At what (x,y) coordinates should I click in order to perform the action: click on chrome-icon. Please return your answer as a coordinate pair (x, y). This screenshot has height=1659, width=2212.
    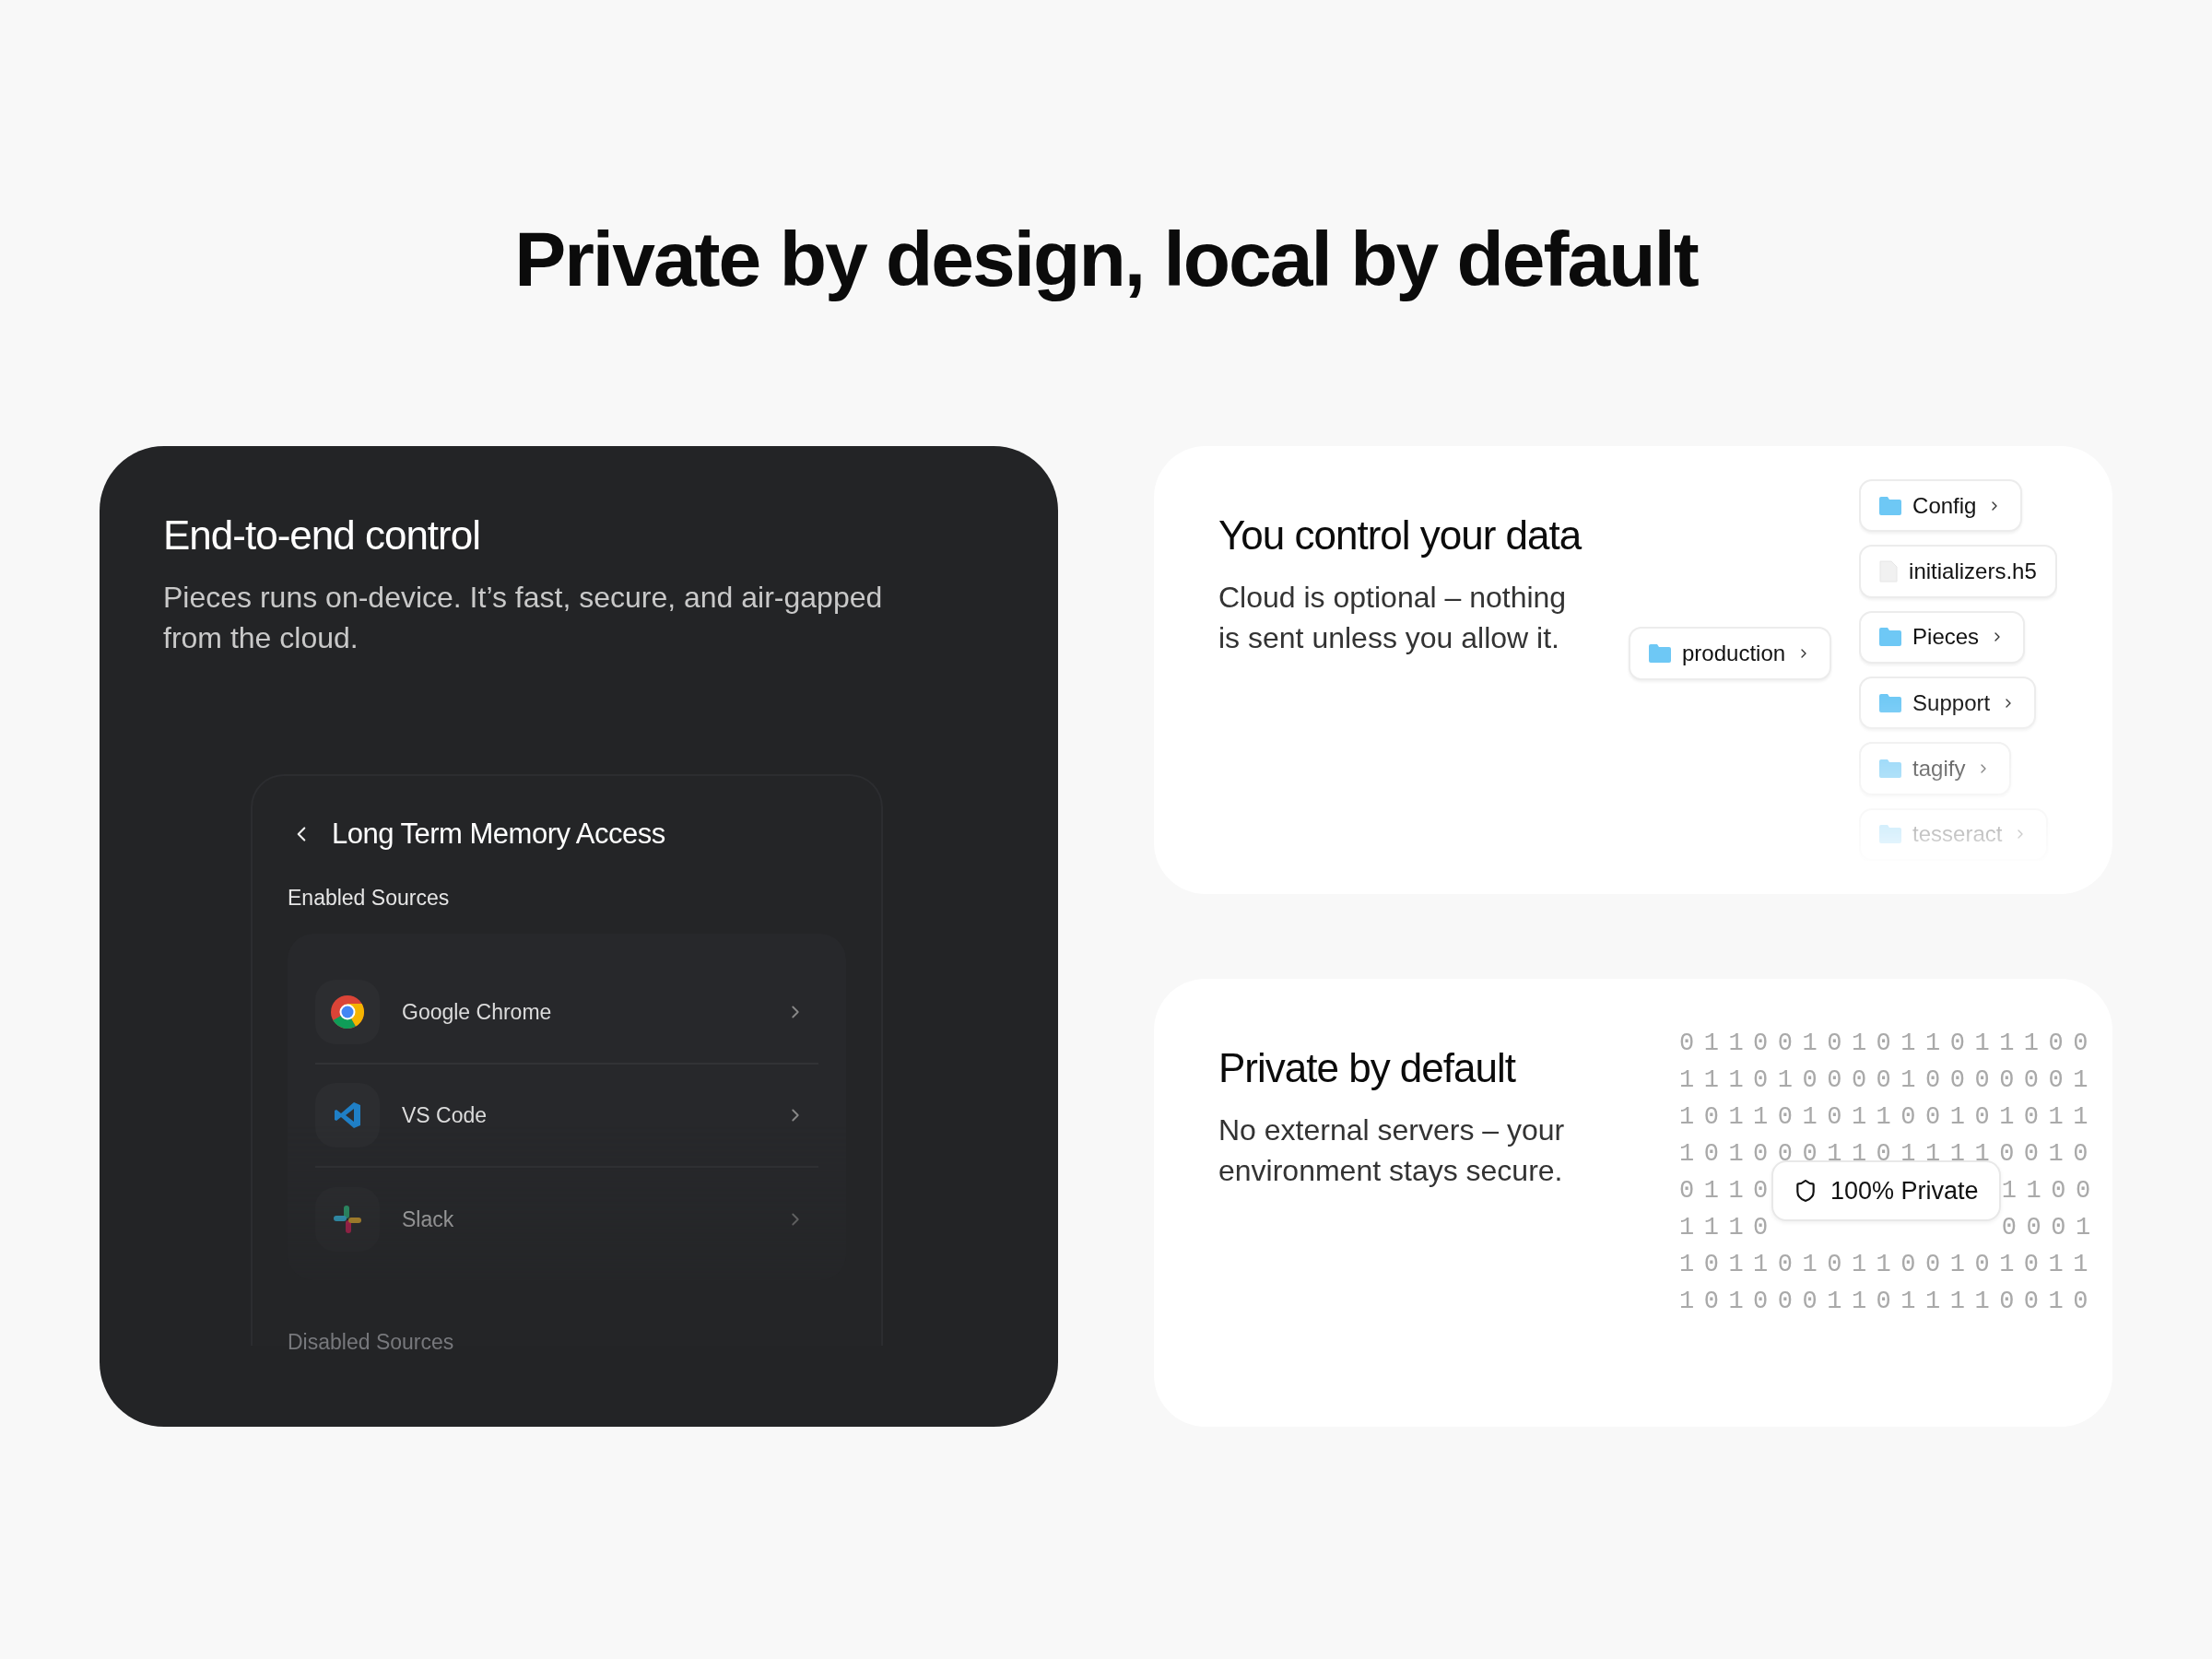
    Looking at the image, I should click on (347, 1012).